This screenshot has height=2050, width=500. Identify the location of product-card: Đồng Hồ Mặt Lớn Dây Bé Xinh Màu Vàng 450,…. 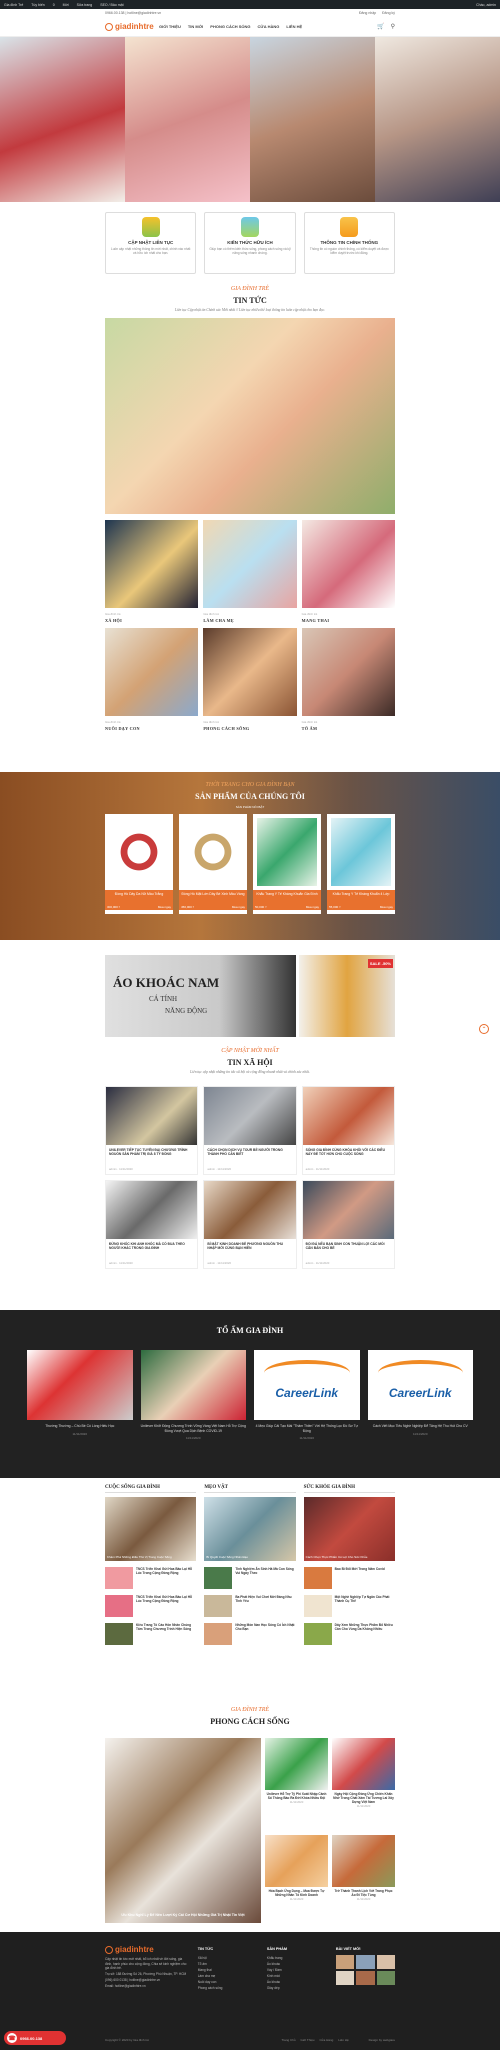
(213, 864).